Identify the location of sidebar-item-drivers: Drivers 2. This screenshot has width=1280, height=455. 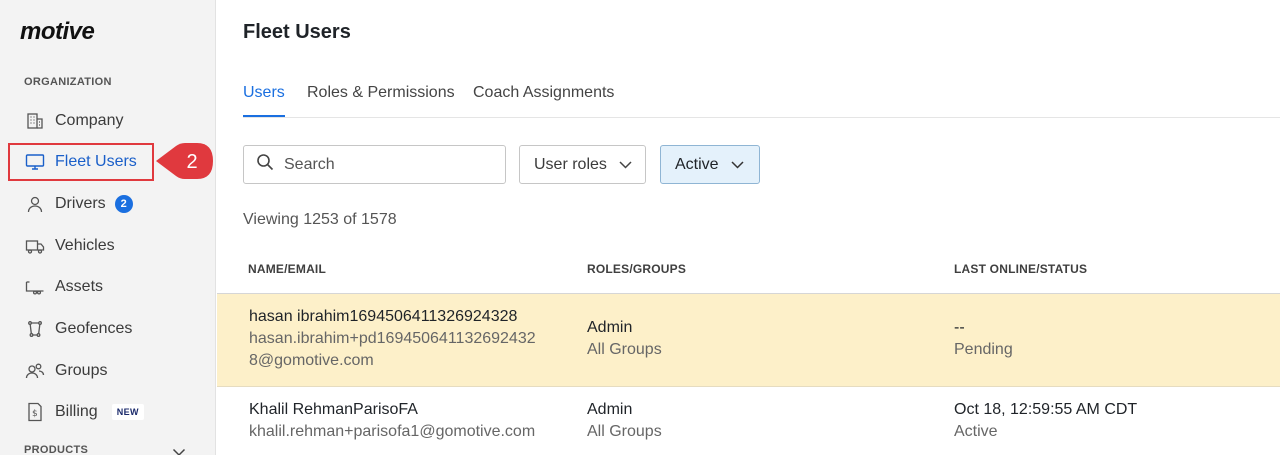
(108, 204).